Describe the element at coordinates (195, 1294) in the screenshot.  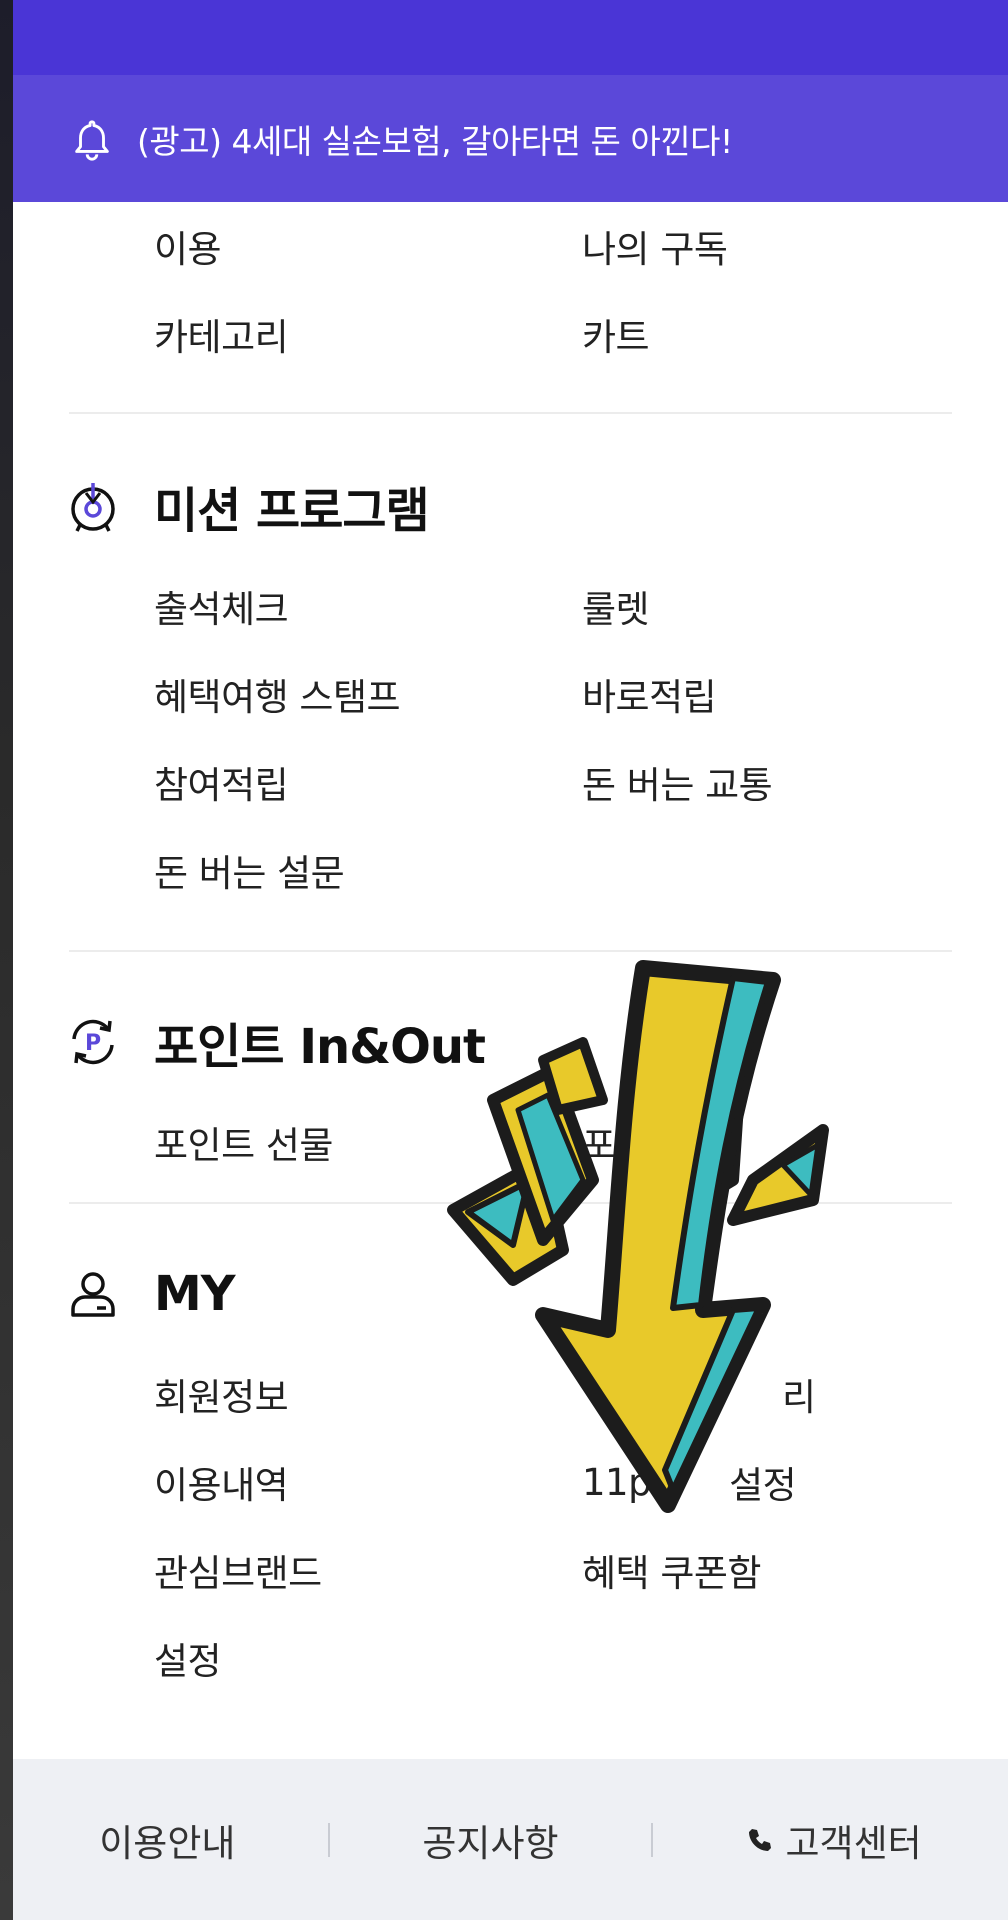
I see `my-section-title: MY` at that location.